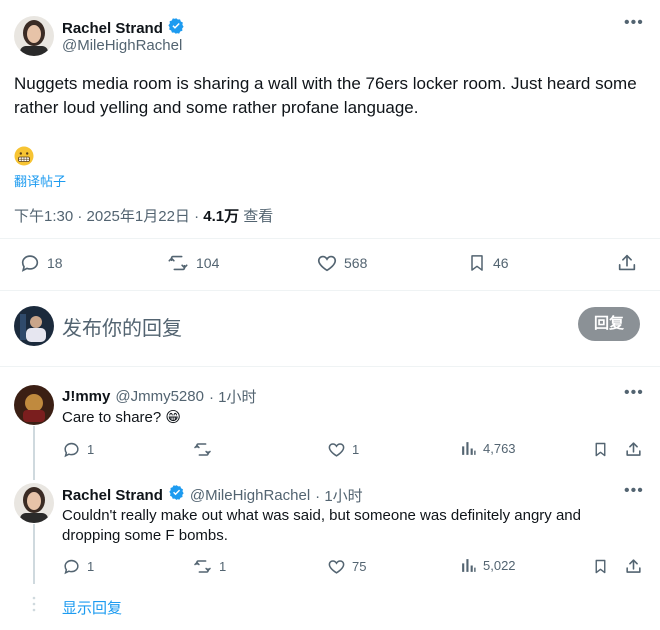 This screenshot has height=630, width=660. What do you see at coordinates (24, 156) in the screenshot?
I see `tweet-emoji` at bounding box center [24, 156].